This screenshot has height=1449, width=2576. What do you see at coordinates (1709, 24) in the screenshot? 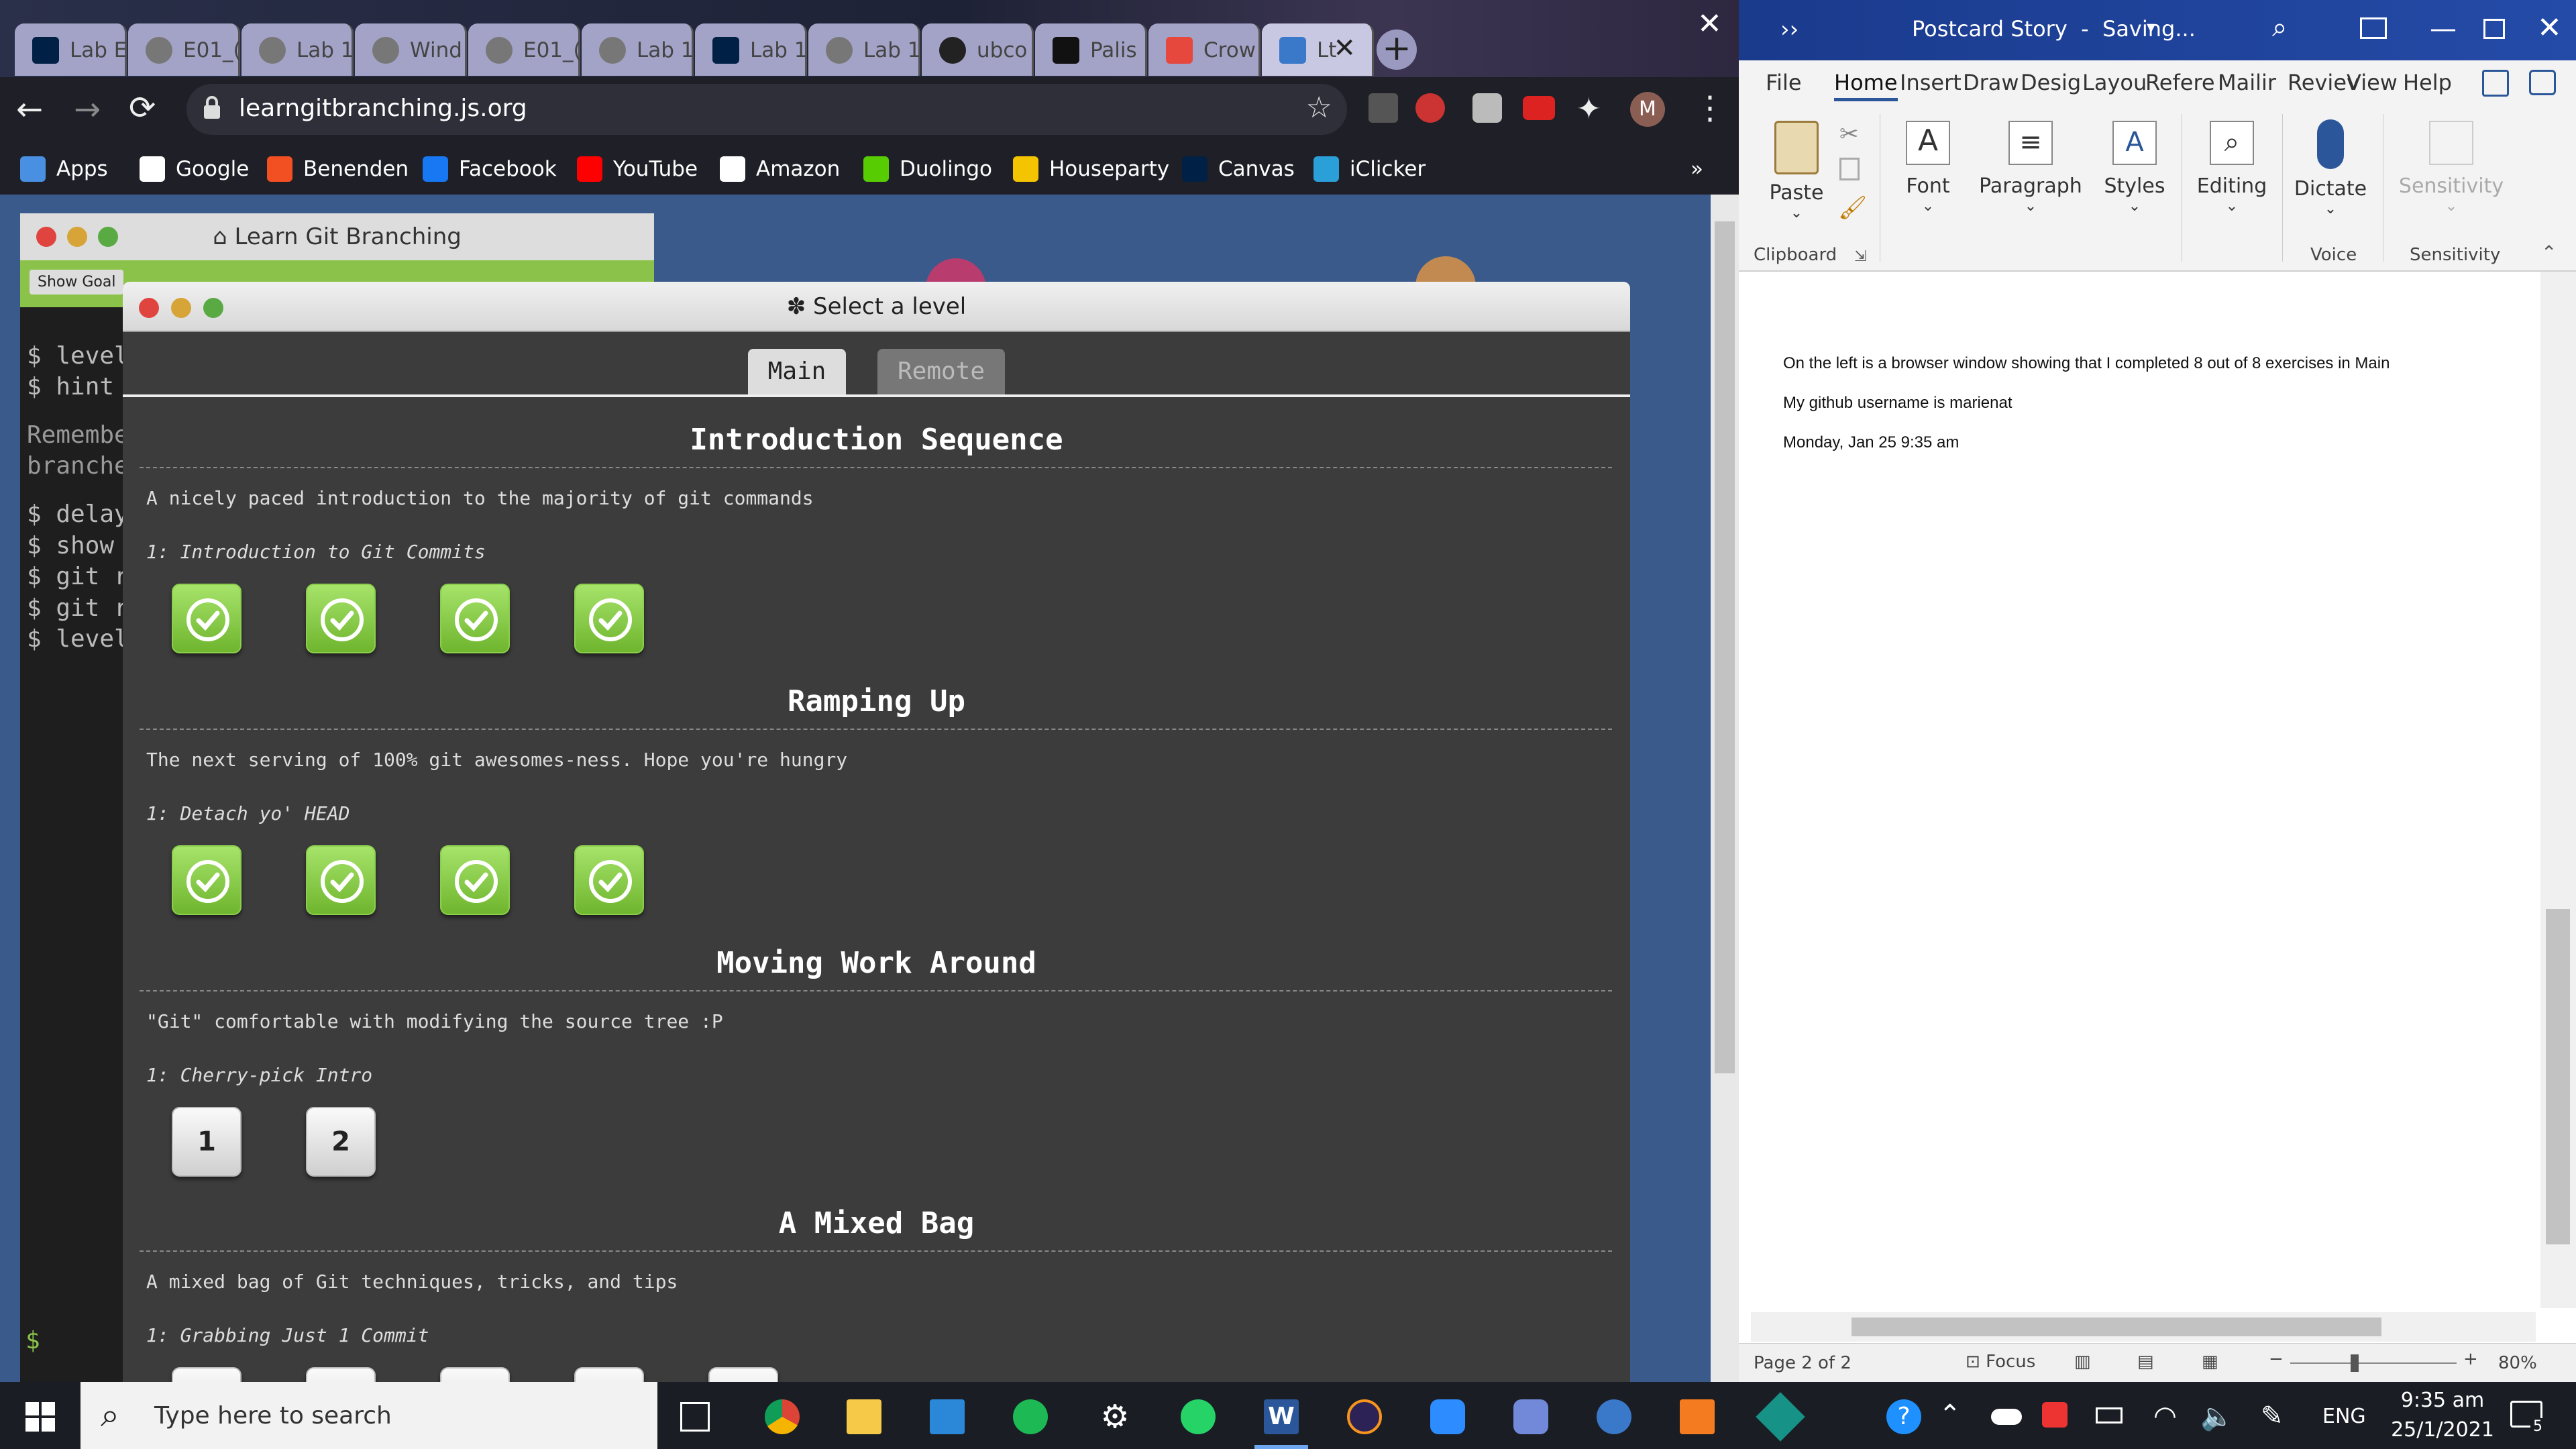
I see `chrome-close-icon: ✕` at bounding box center [1709, 24].